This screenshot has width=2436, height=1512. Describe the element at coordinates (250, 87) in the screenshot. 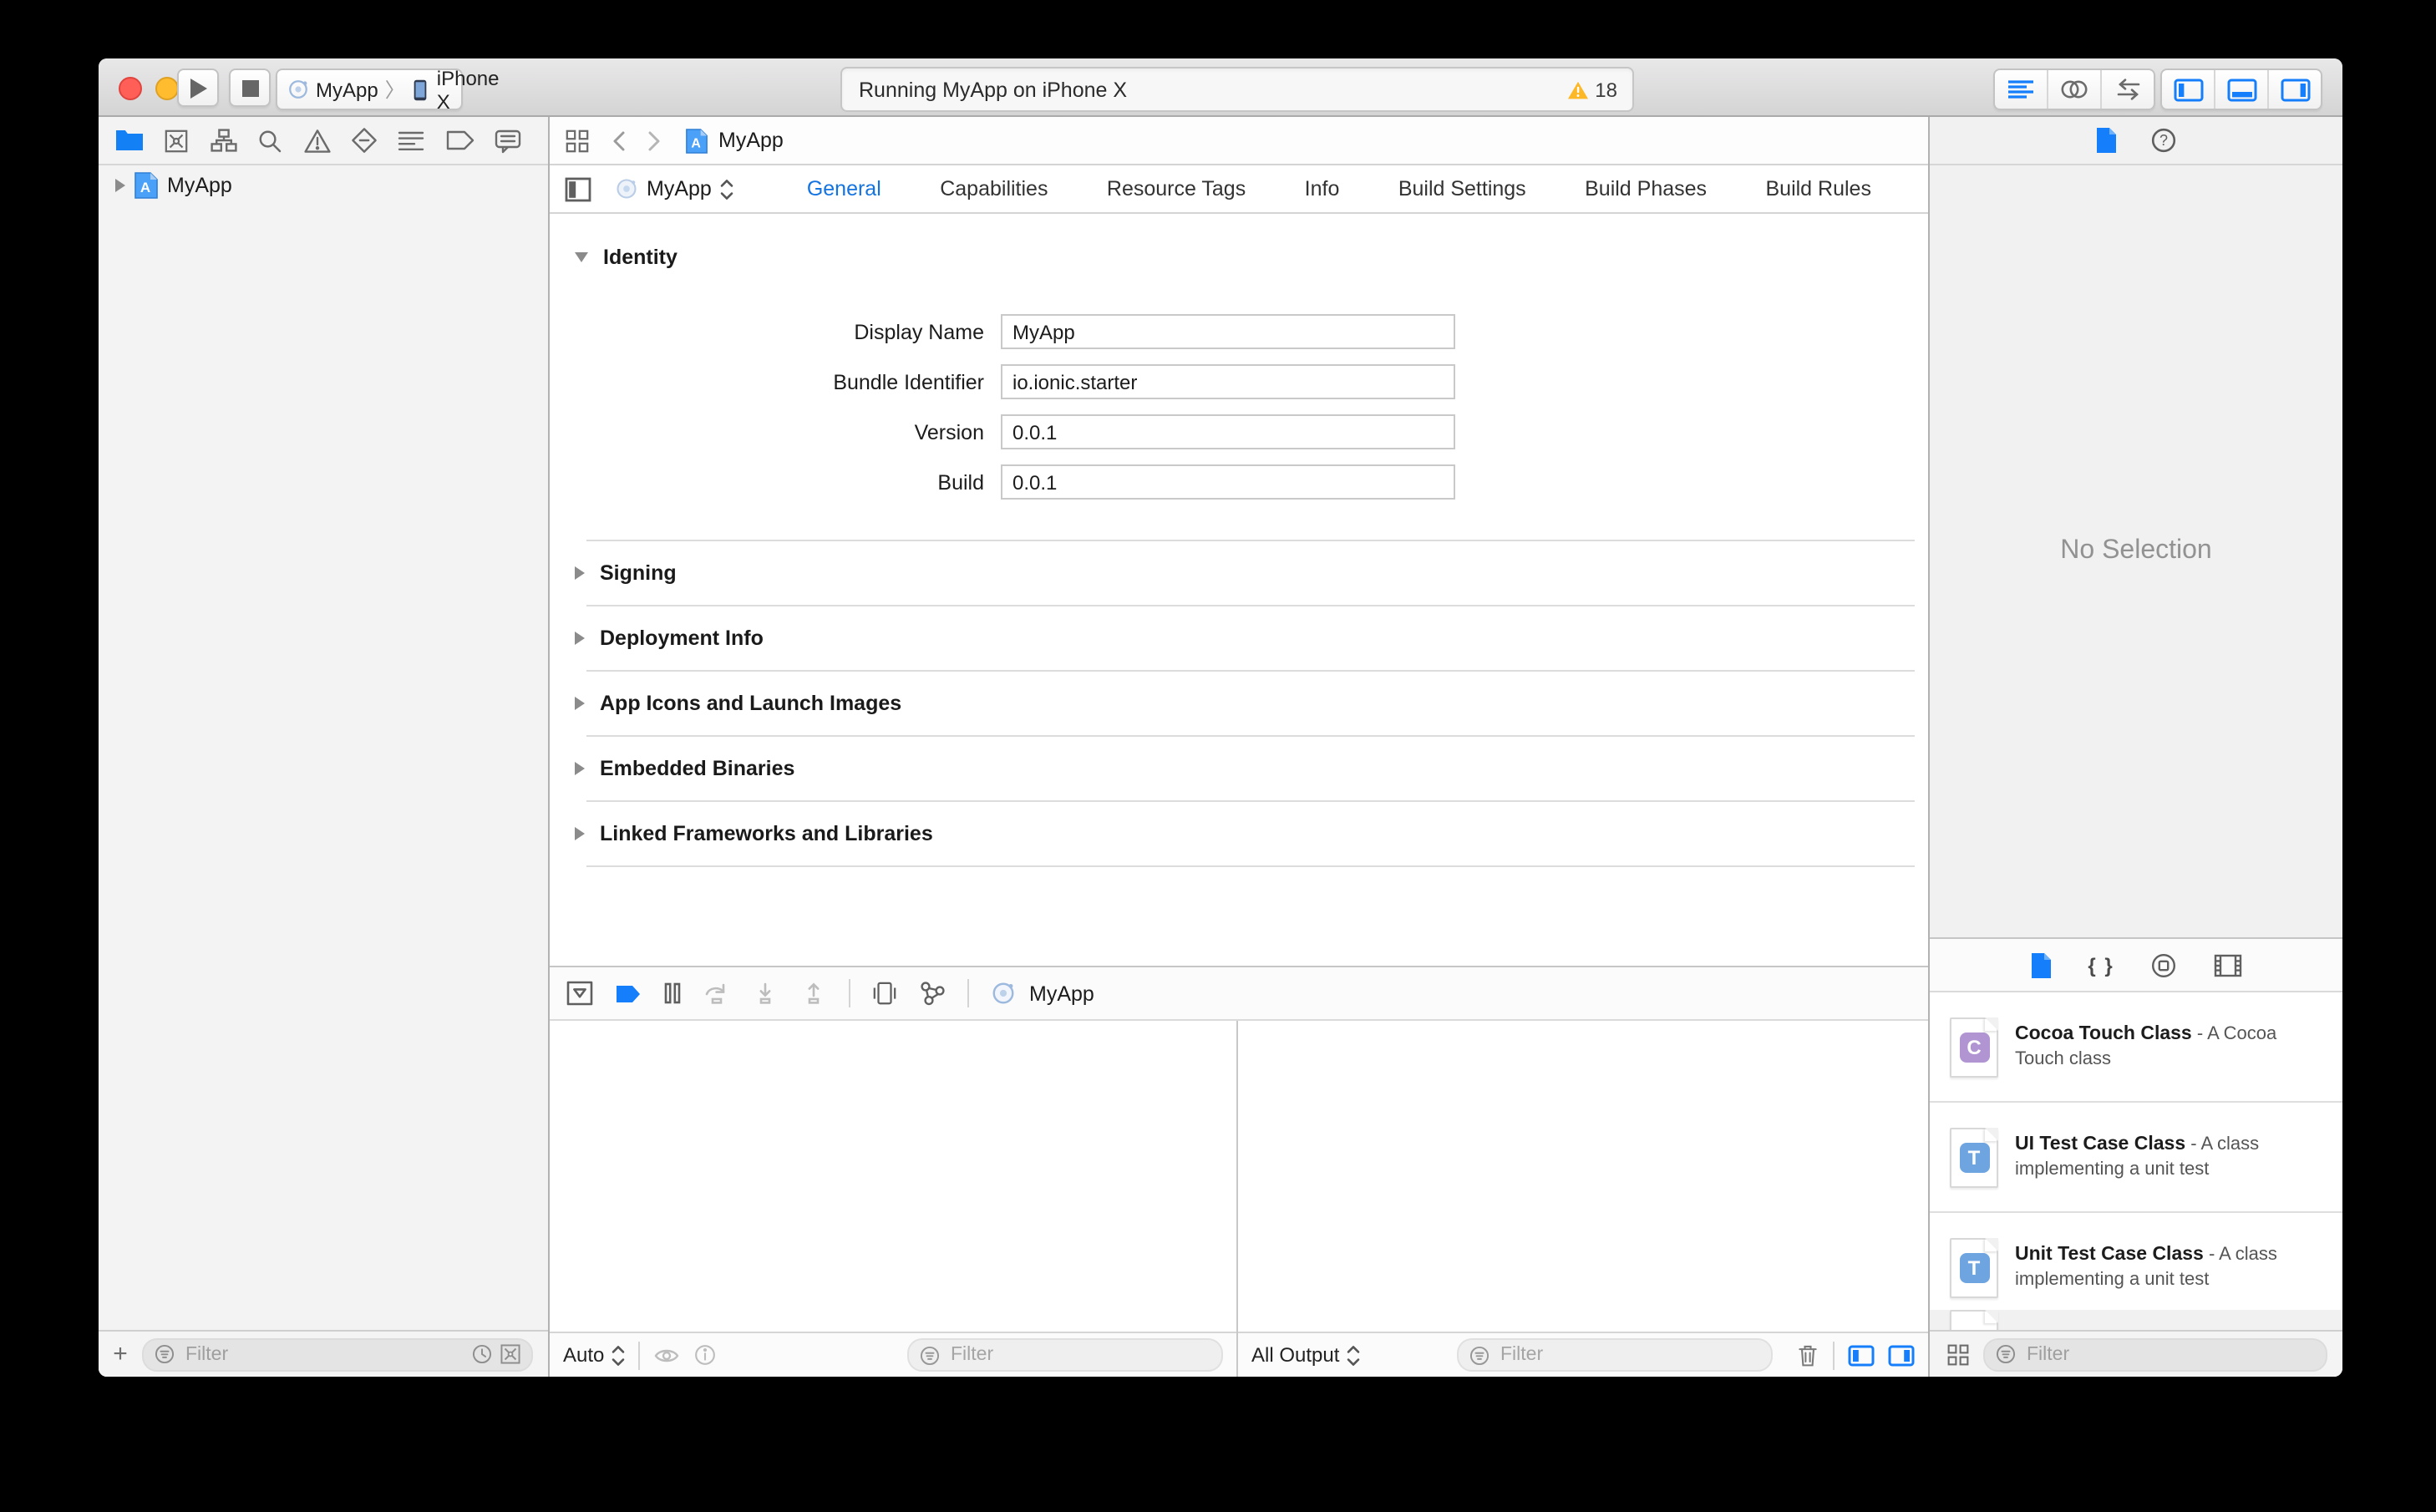

I see `stop-button` at that location.